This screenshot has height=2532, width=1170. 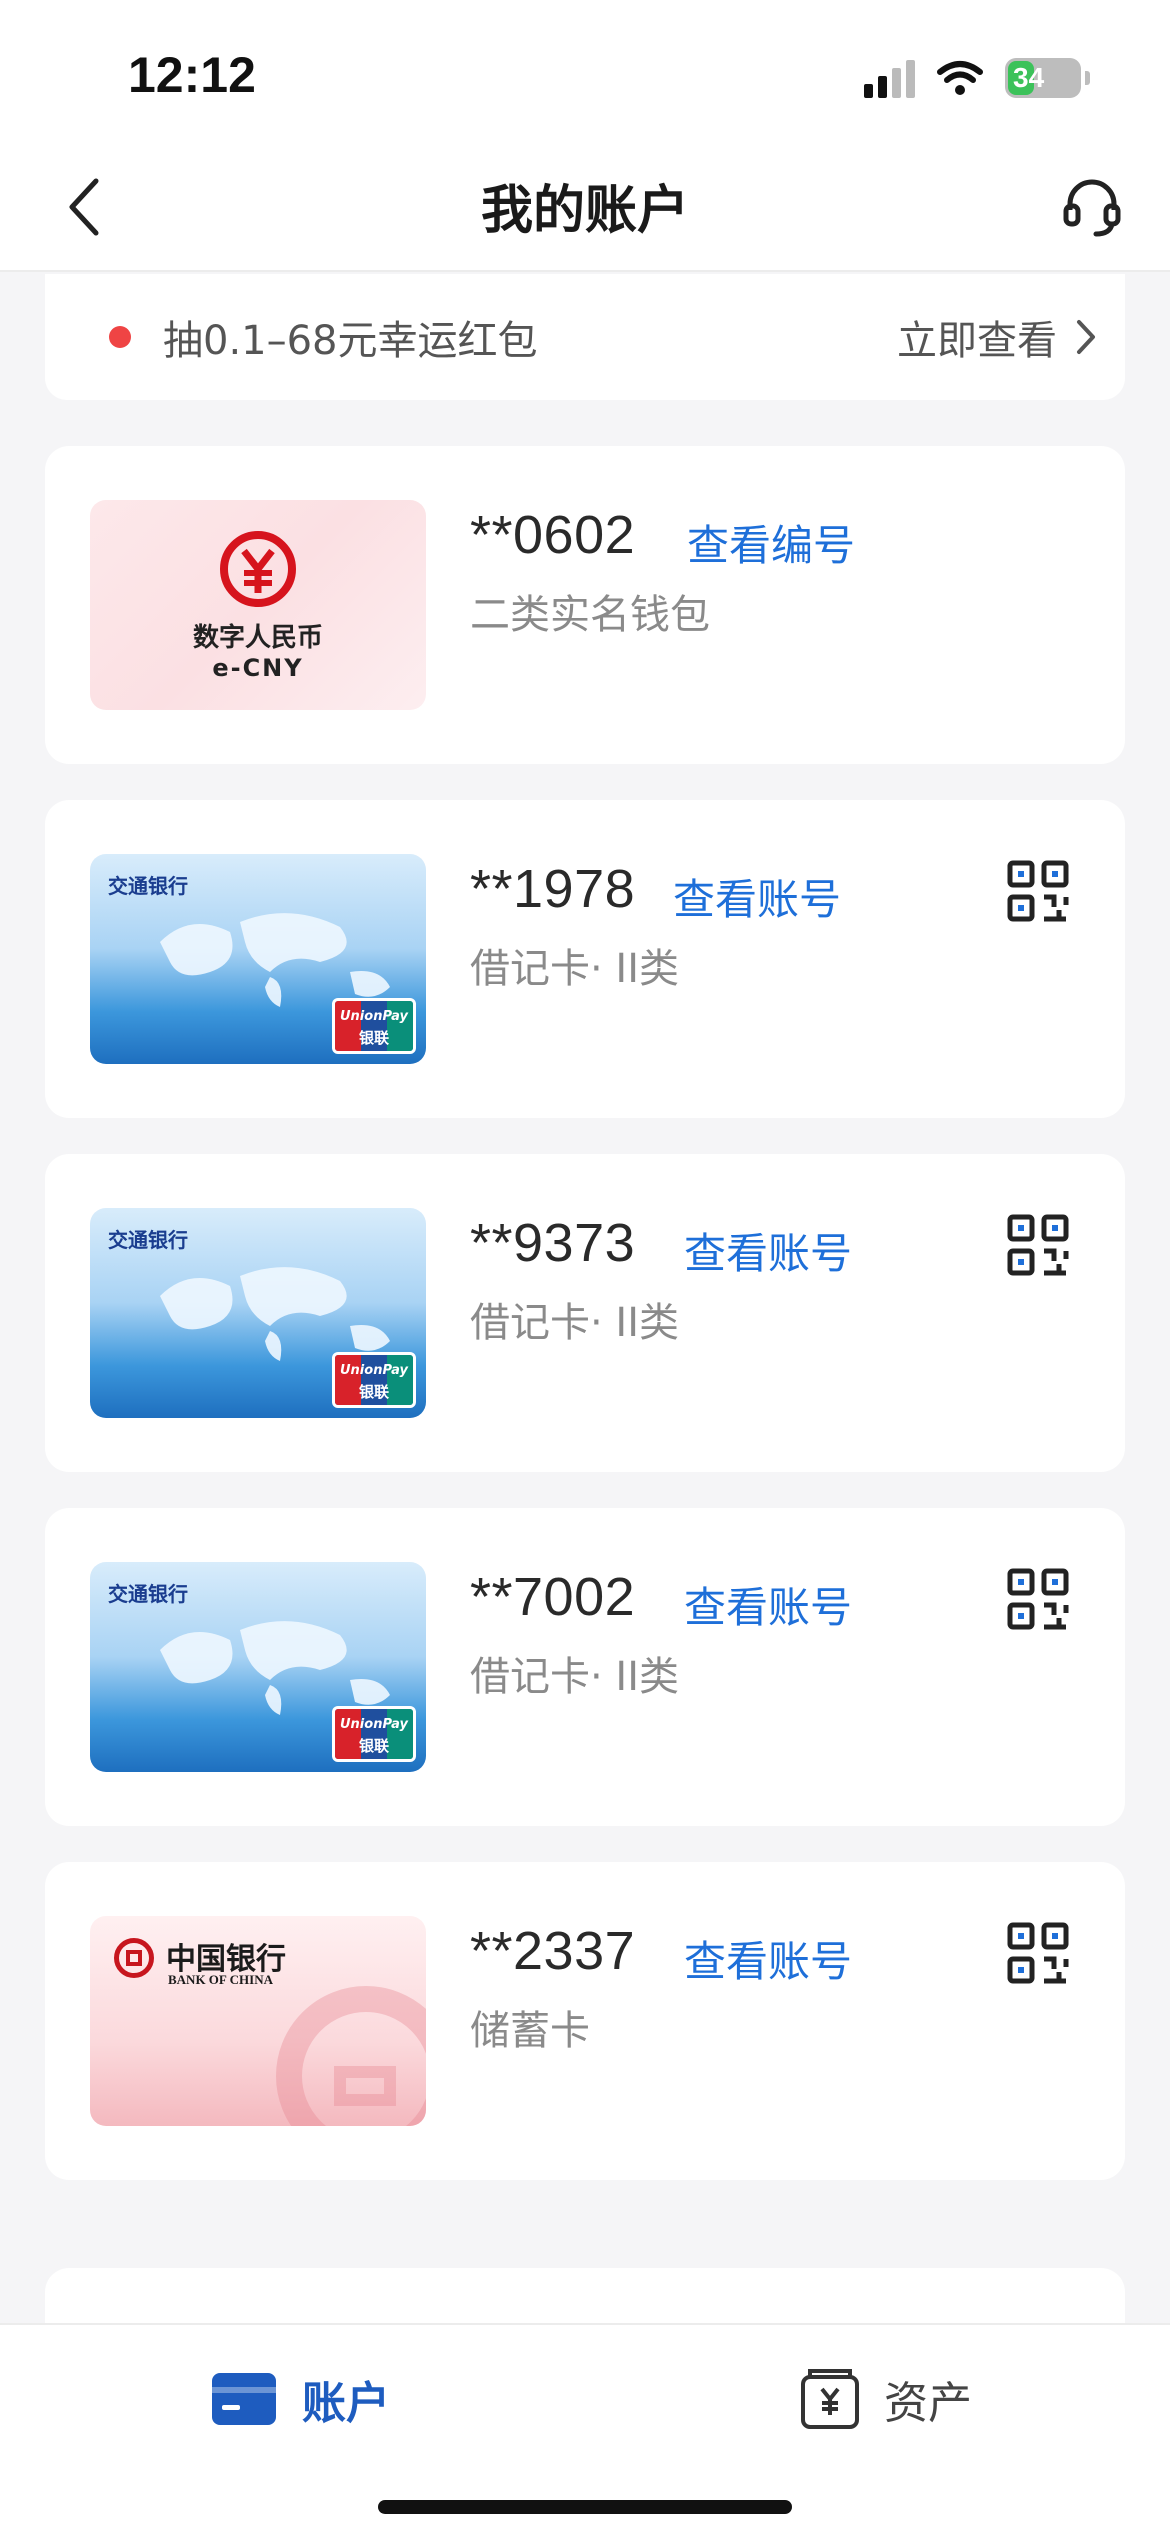 I want to click on home-indicator, so click(x=585, y=2507).